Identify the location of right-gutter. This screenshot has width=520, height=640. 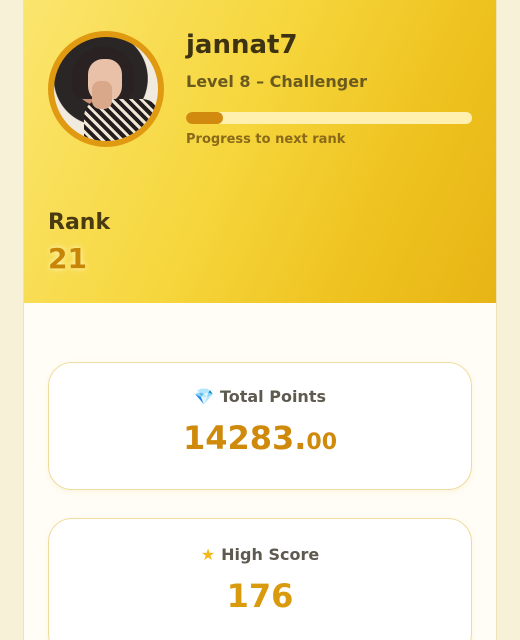
(508, 320).